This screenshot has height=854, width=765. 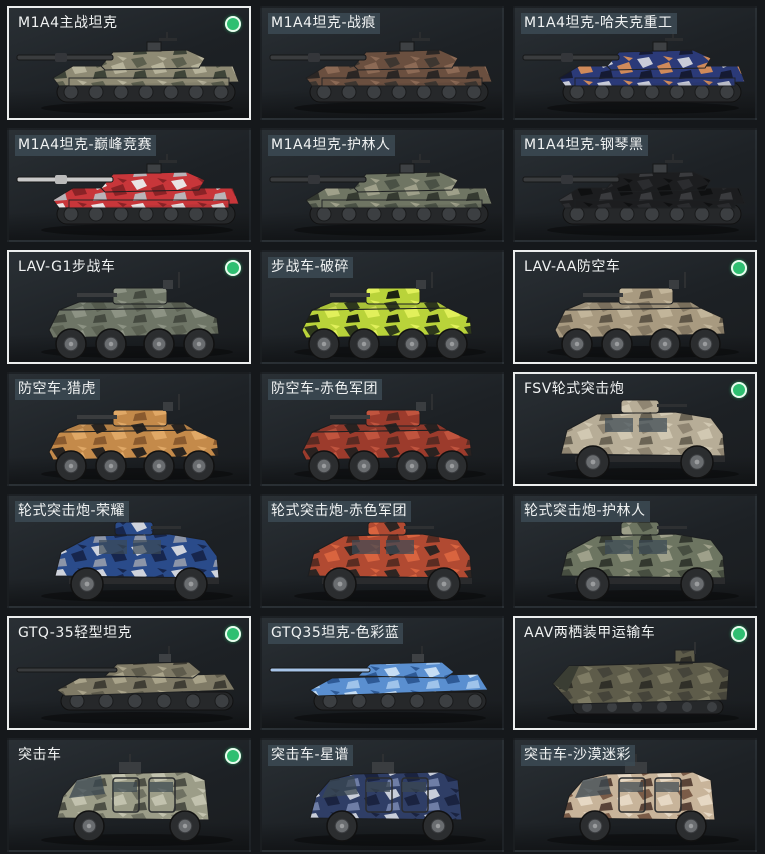 I want to click on vehicle-skin-card: 防空车-赤色军团, so click(x=382, y=429).